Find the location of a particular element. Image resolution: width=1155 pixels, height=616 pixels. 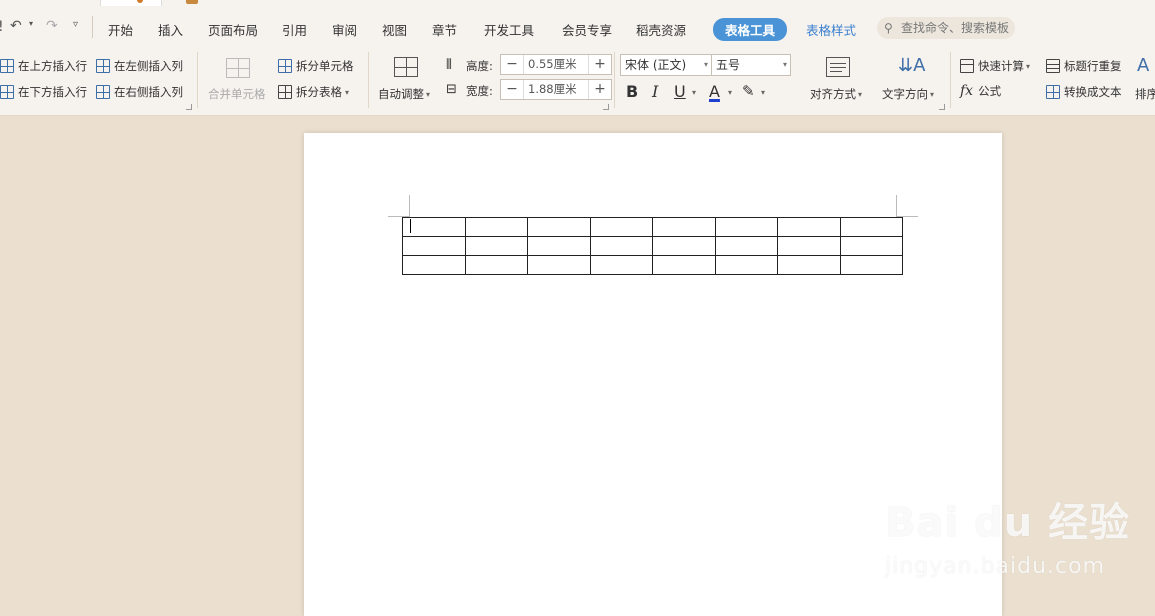

width-increase-button: + is located at coordinates (600, 89).